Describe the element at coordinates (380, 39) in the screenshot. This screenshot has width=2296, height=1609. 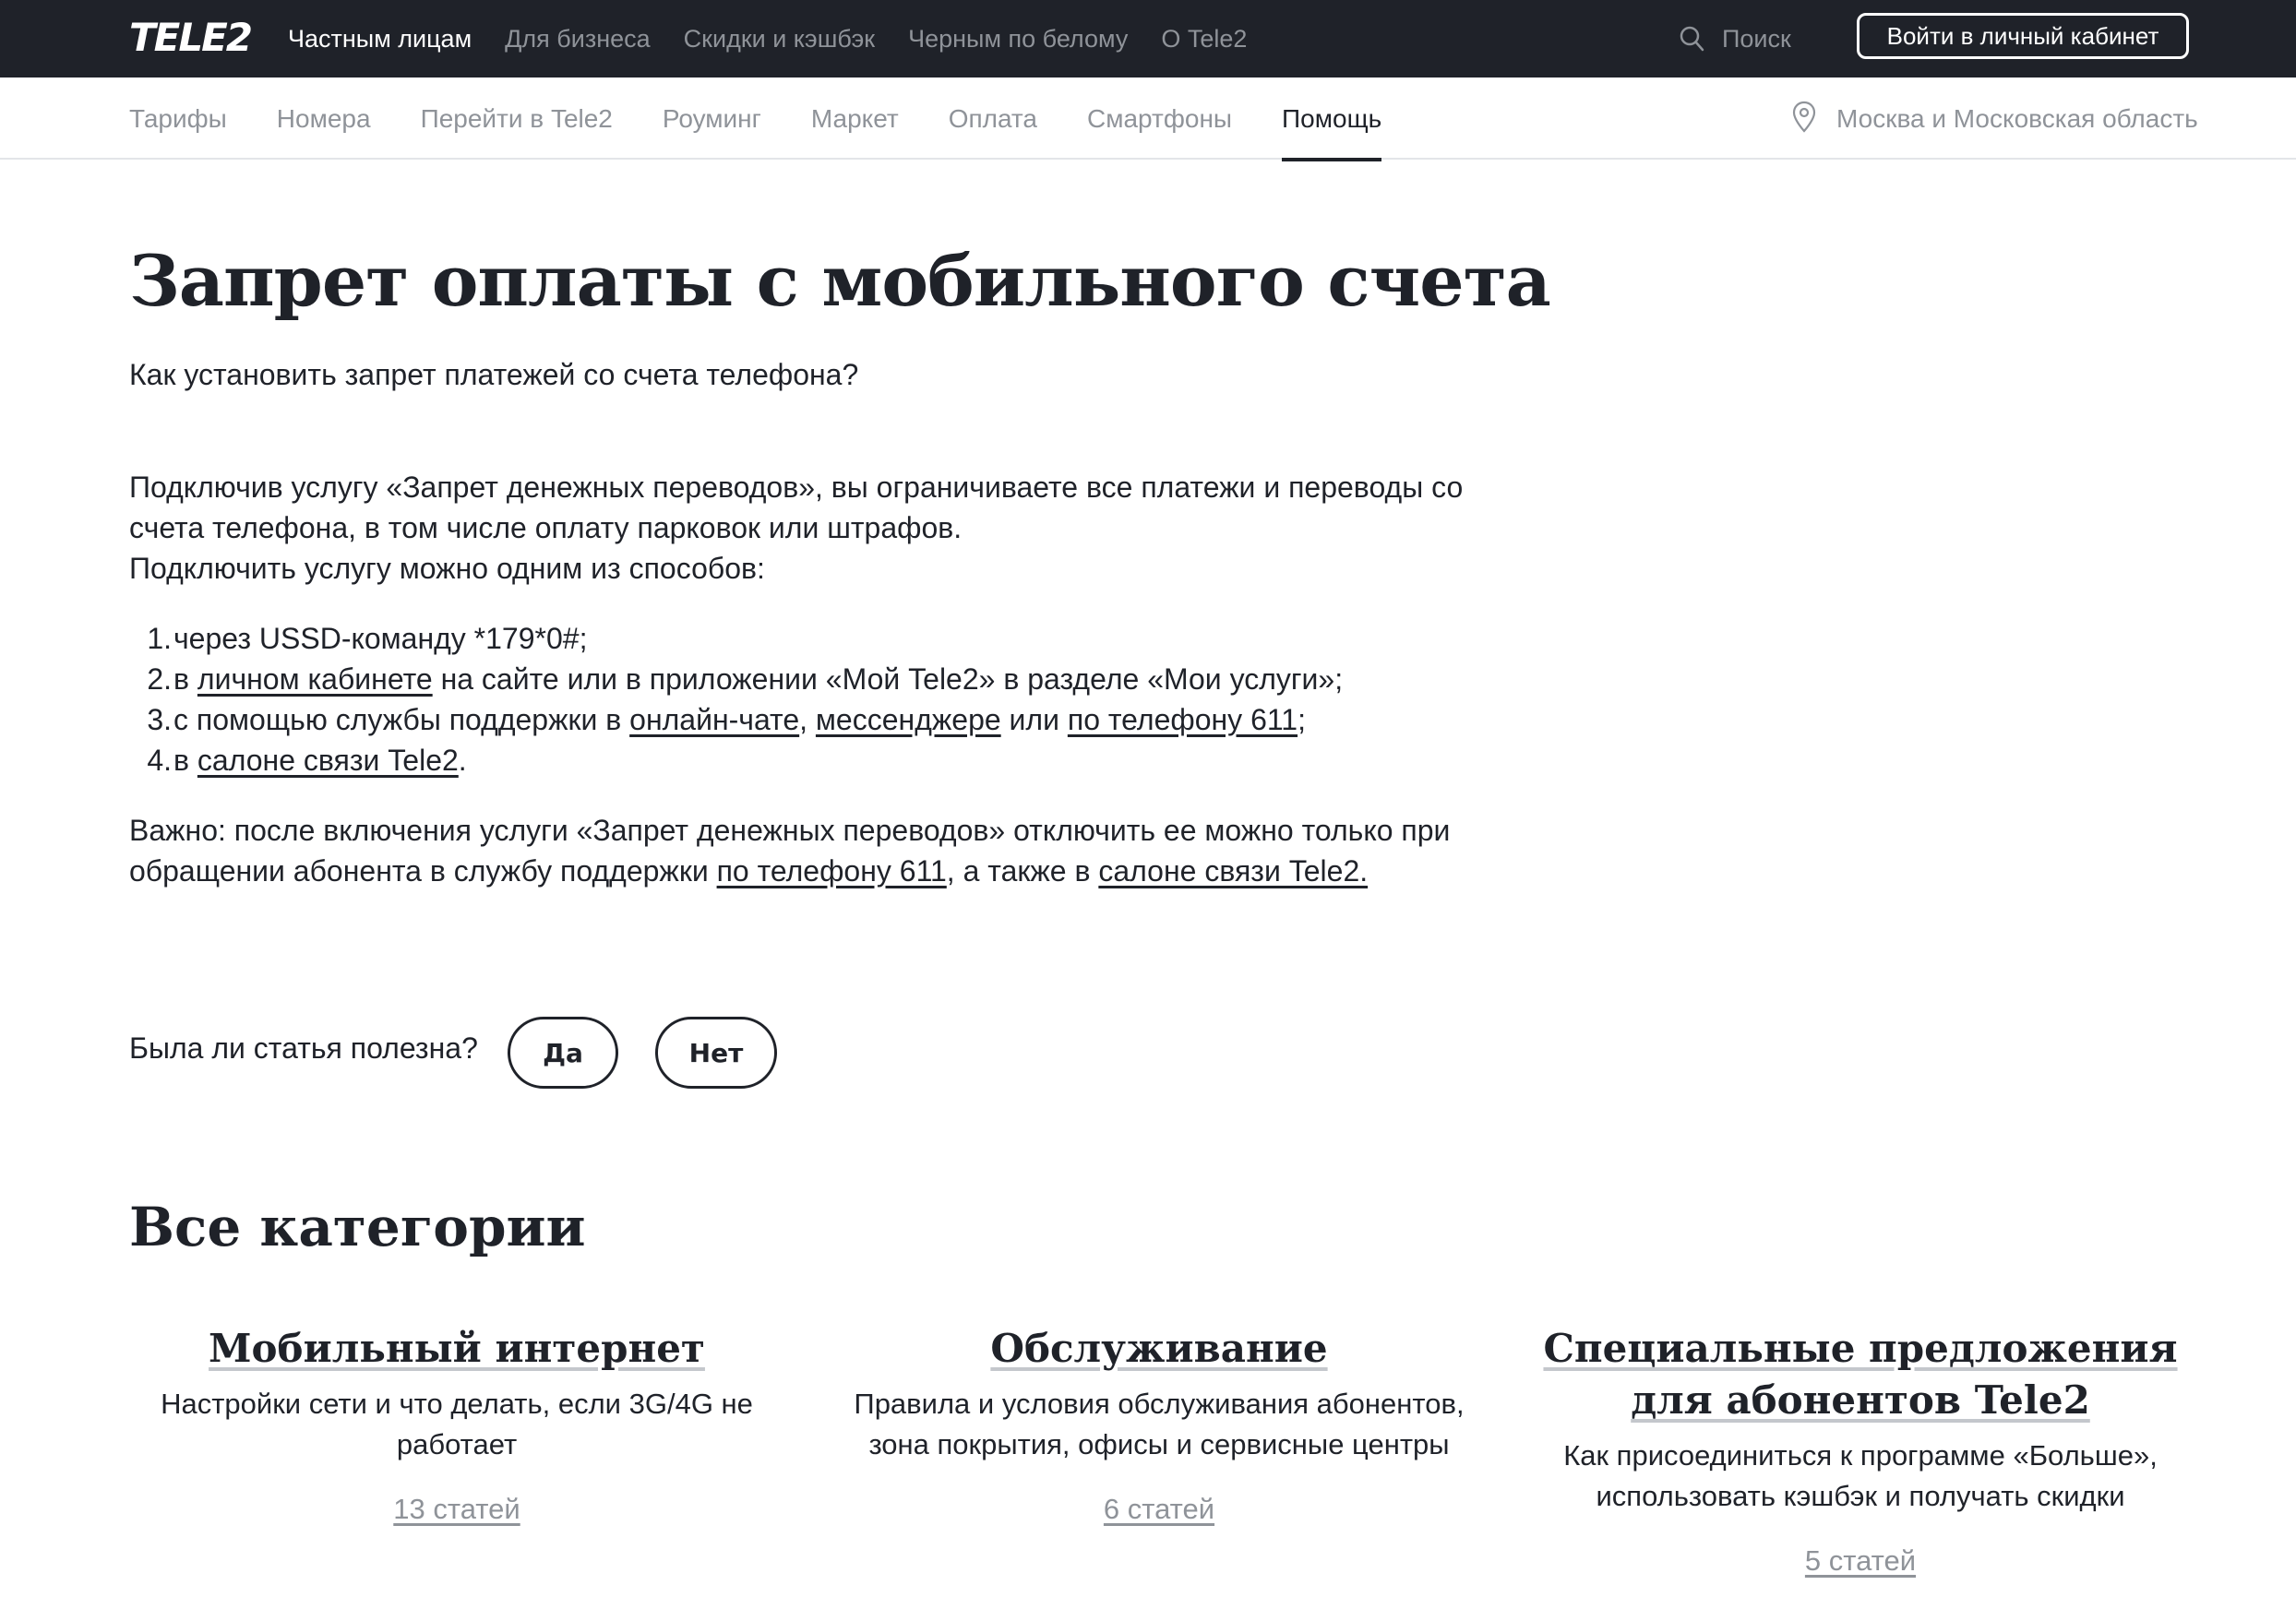
I see `nav-private-persons: Частным лицам` at that location.